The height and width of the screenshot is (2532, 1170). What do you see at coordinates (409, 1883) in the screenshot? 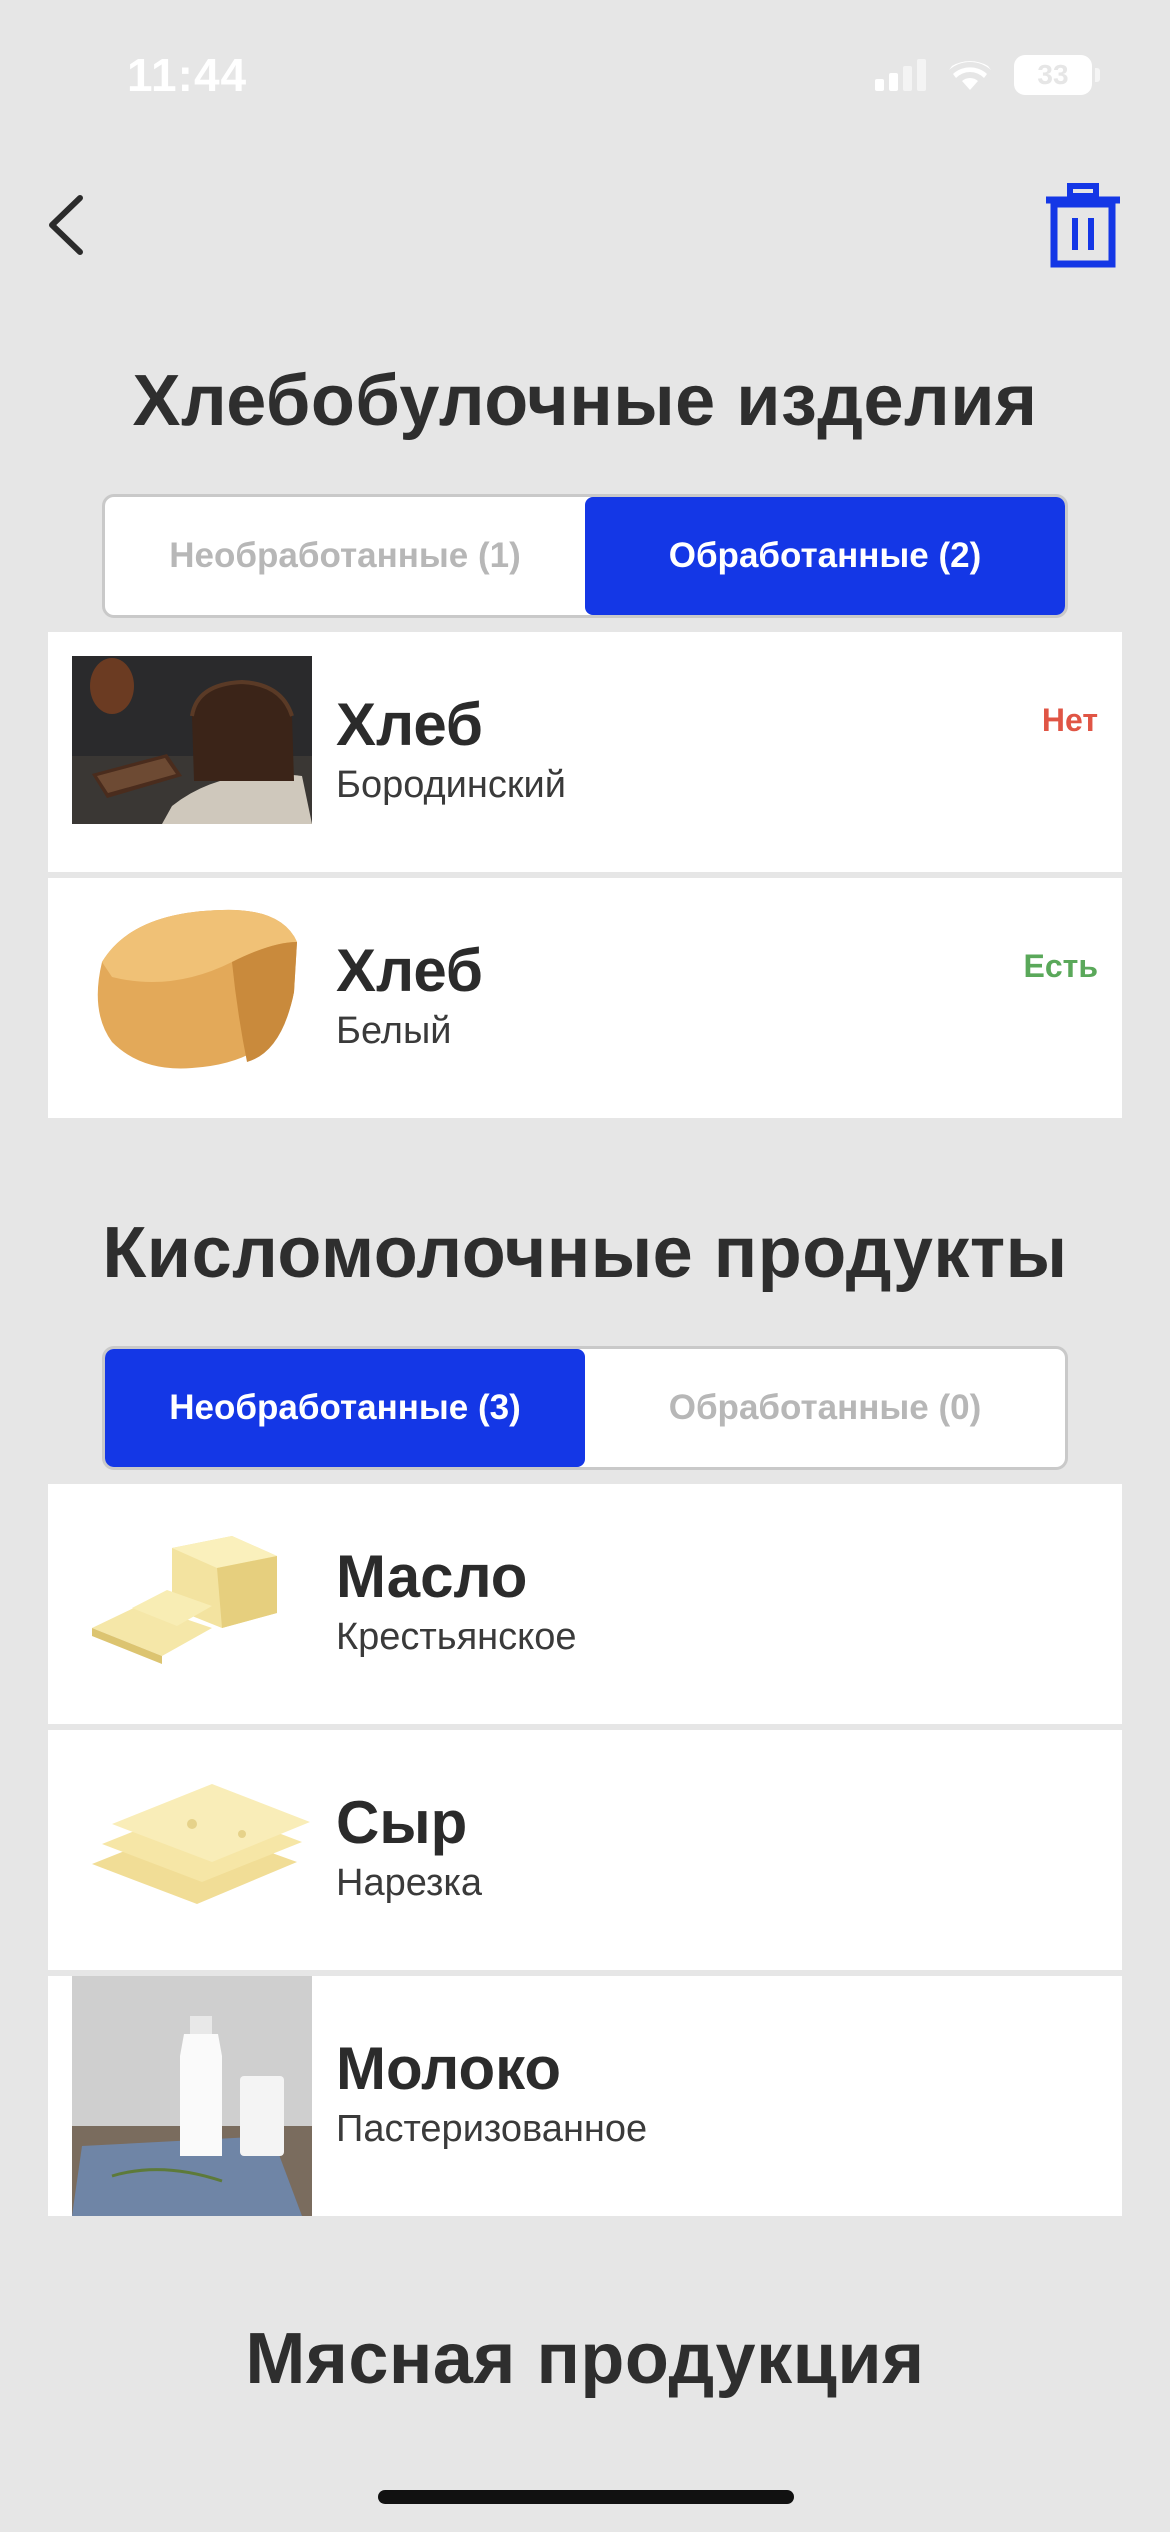
I see `item-subtitle: Нарезка` at bounding box center [409, 1883].